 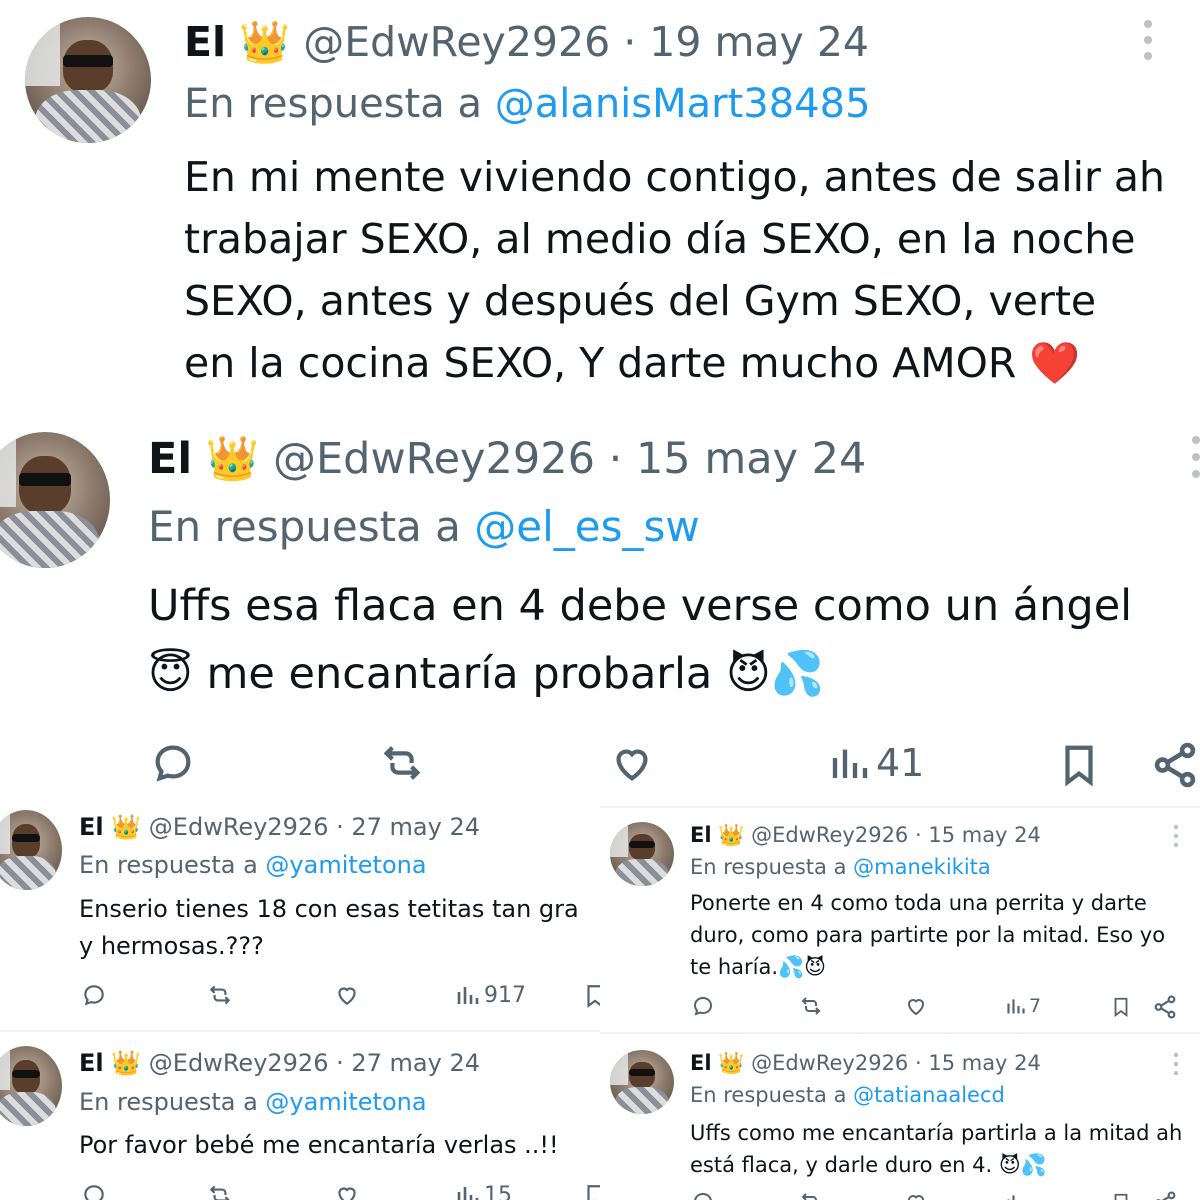 I want to click on tweet-body-line: Por favor bebé me encantaría verlas ..!!, so click(x=319, y=1145).